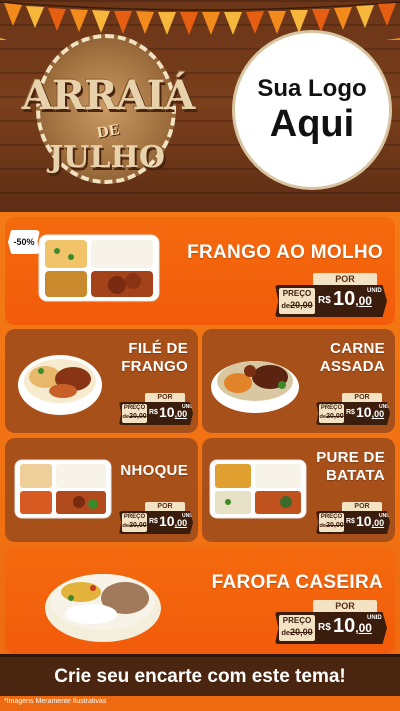  Describe the element at coordinates (352, 366) in the screenshot. I see `product-name-line2: ASSADA` at that location.